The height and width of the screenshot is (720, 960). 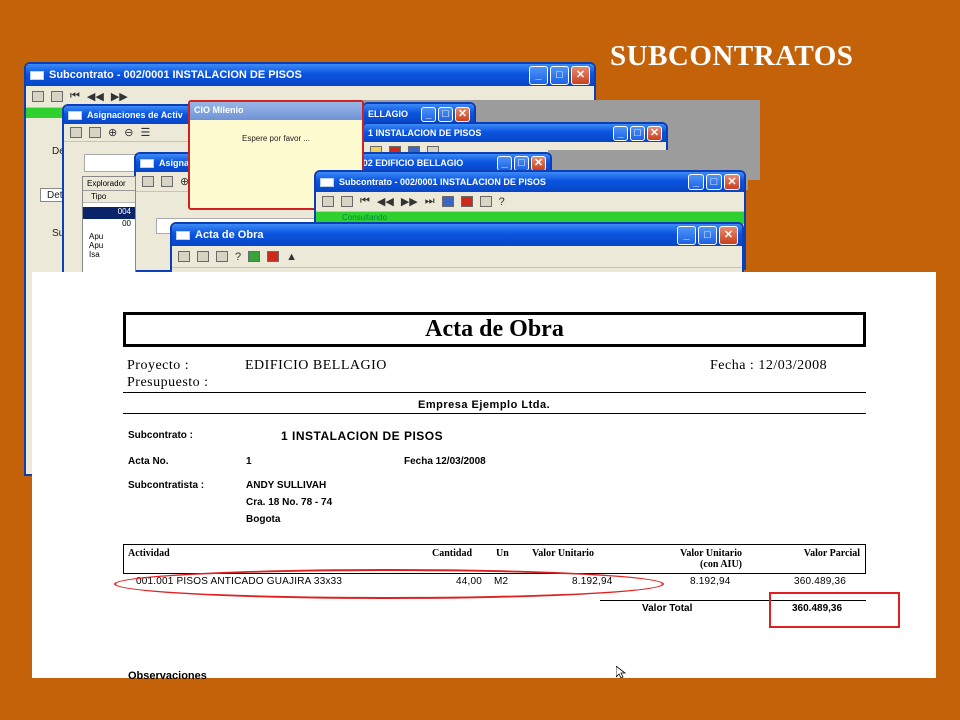 What do you see at coordinates (445, 461) in the screenshot?
I see `fecha2: Fecha 12/03/2008` at bounding box center [445, 461].